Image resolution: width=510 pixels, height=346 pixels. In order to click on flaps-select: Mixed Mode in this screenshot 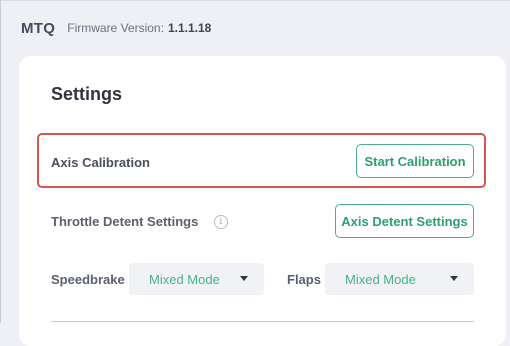, I will do `click(399, 279)`.